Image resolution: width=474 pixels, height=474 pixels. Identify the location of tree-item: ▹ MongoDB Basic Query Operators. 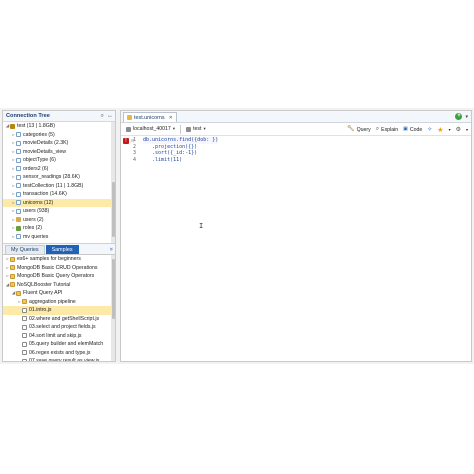
(59, 276).